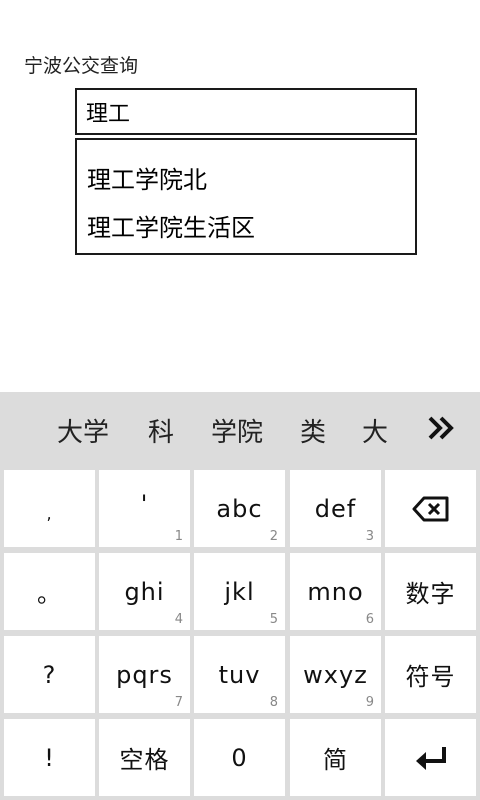 The image size is (480, 800). What do you see at coordinates (246, 196) in the screenshot?
I see `suggestion-list: 理工学院北 理工学院生活区` at bounding box center [246, 196].